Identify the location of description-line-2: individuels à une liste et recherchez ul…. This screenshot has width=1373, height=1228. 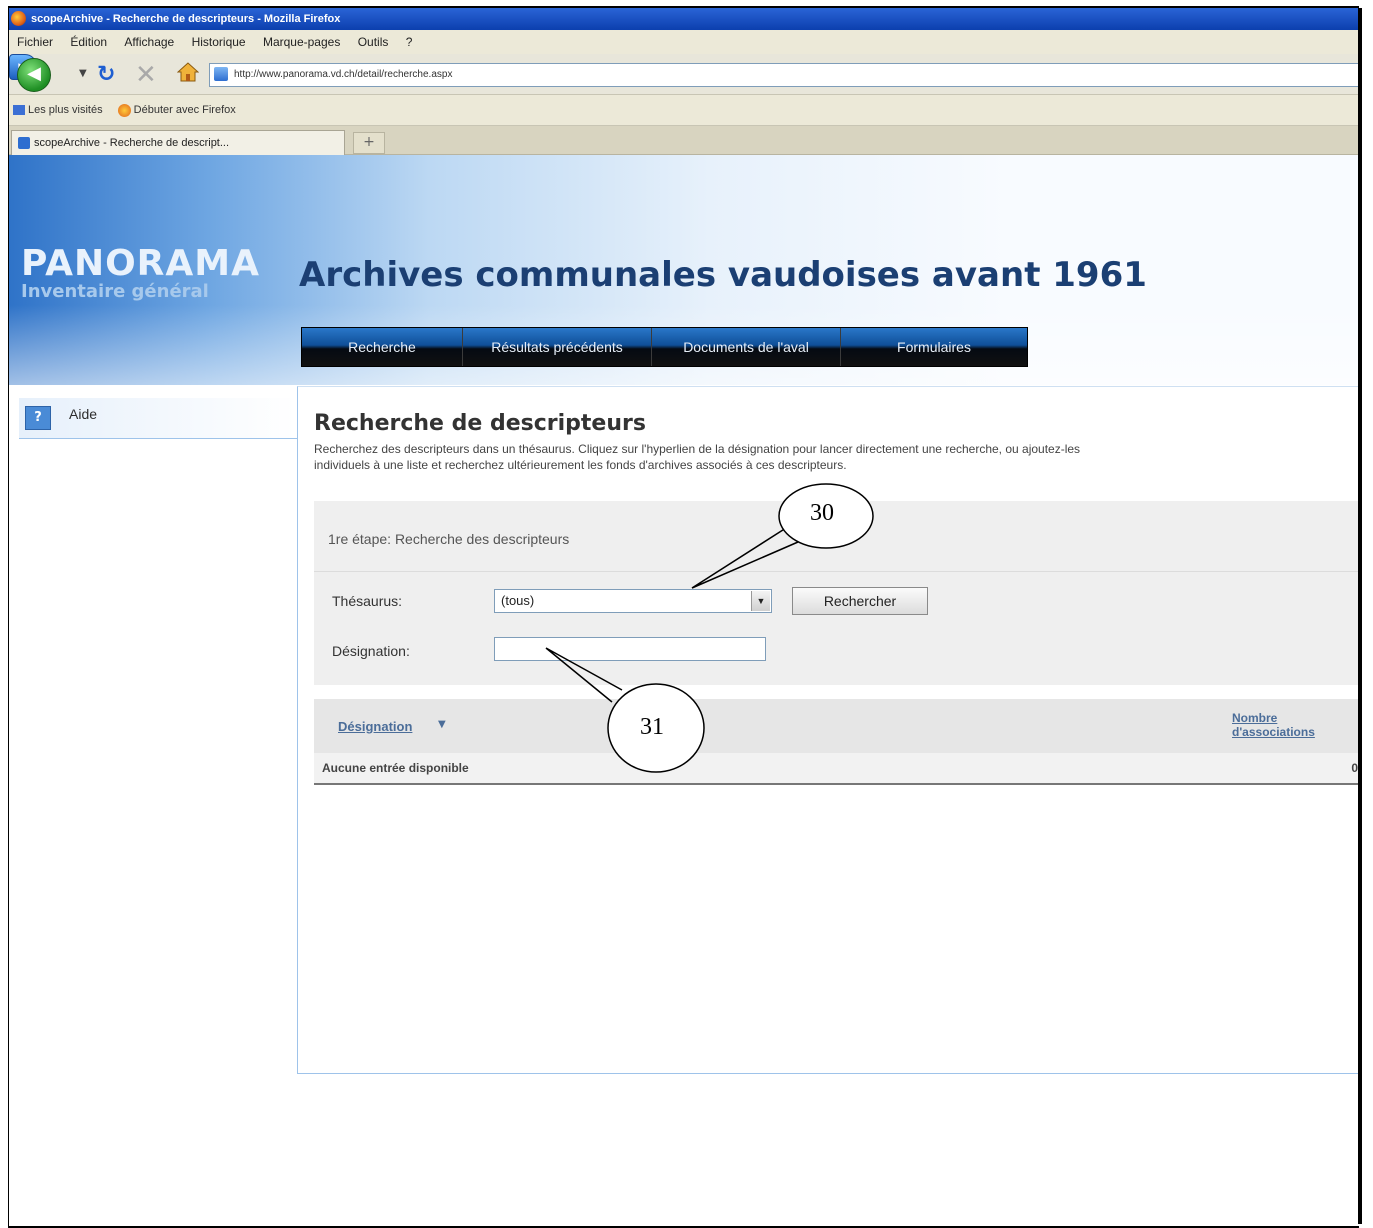
(580, 465).